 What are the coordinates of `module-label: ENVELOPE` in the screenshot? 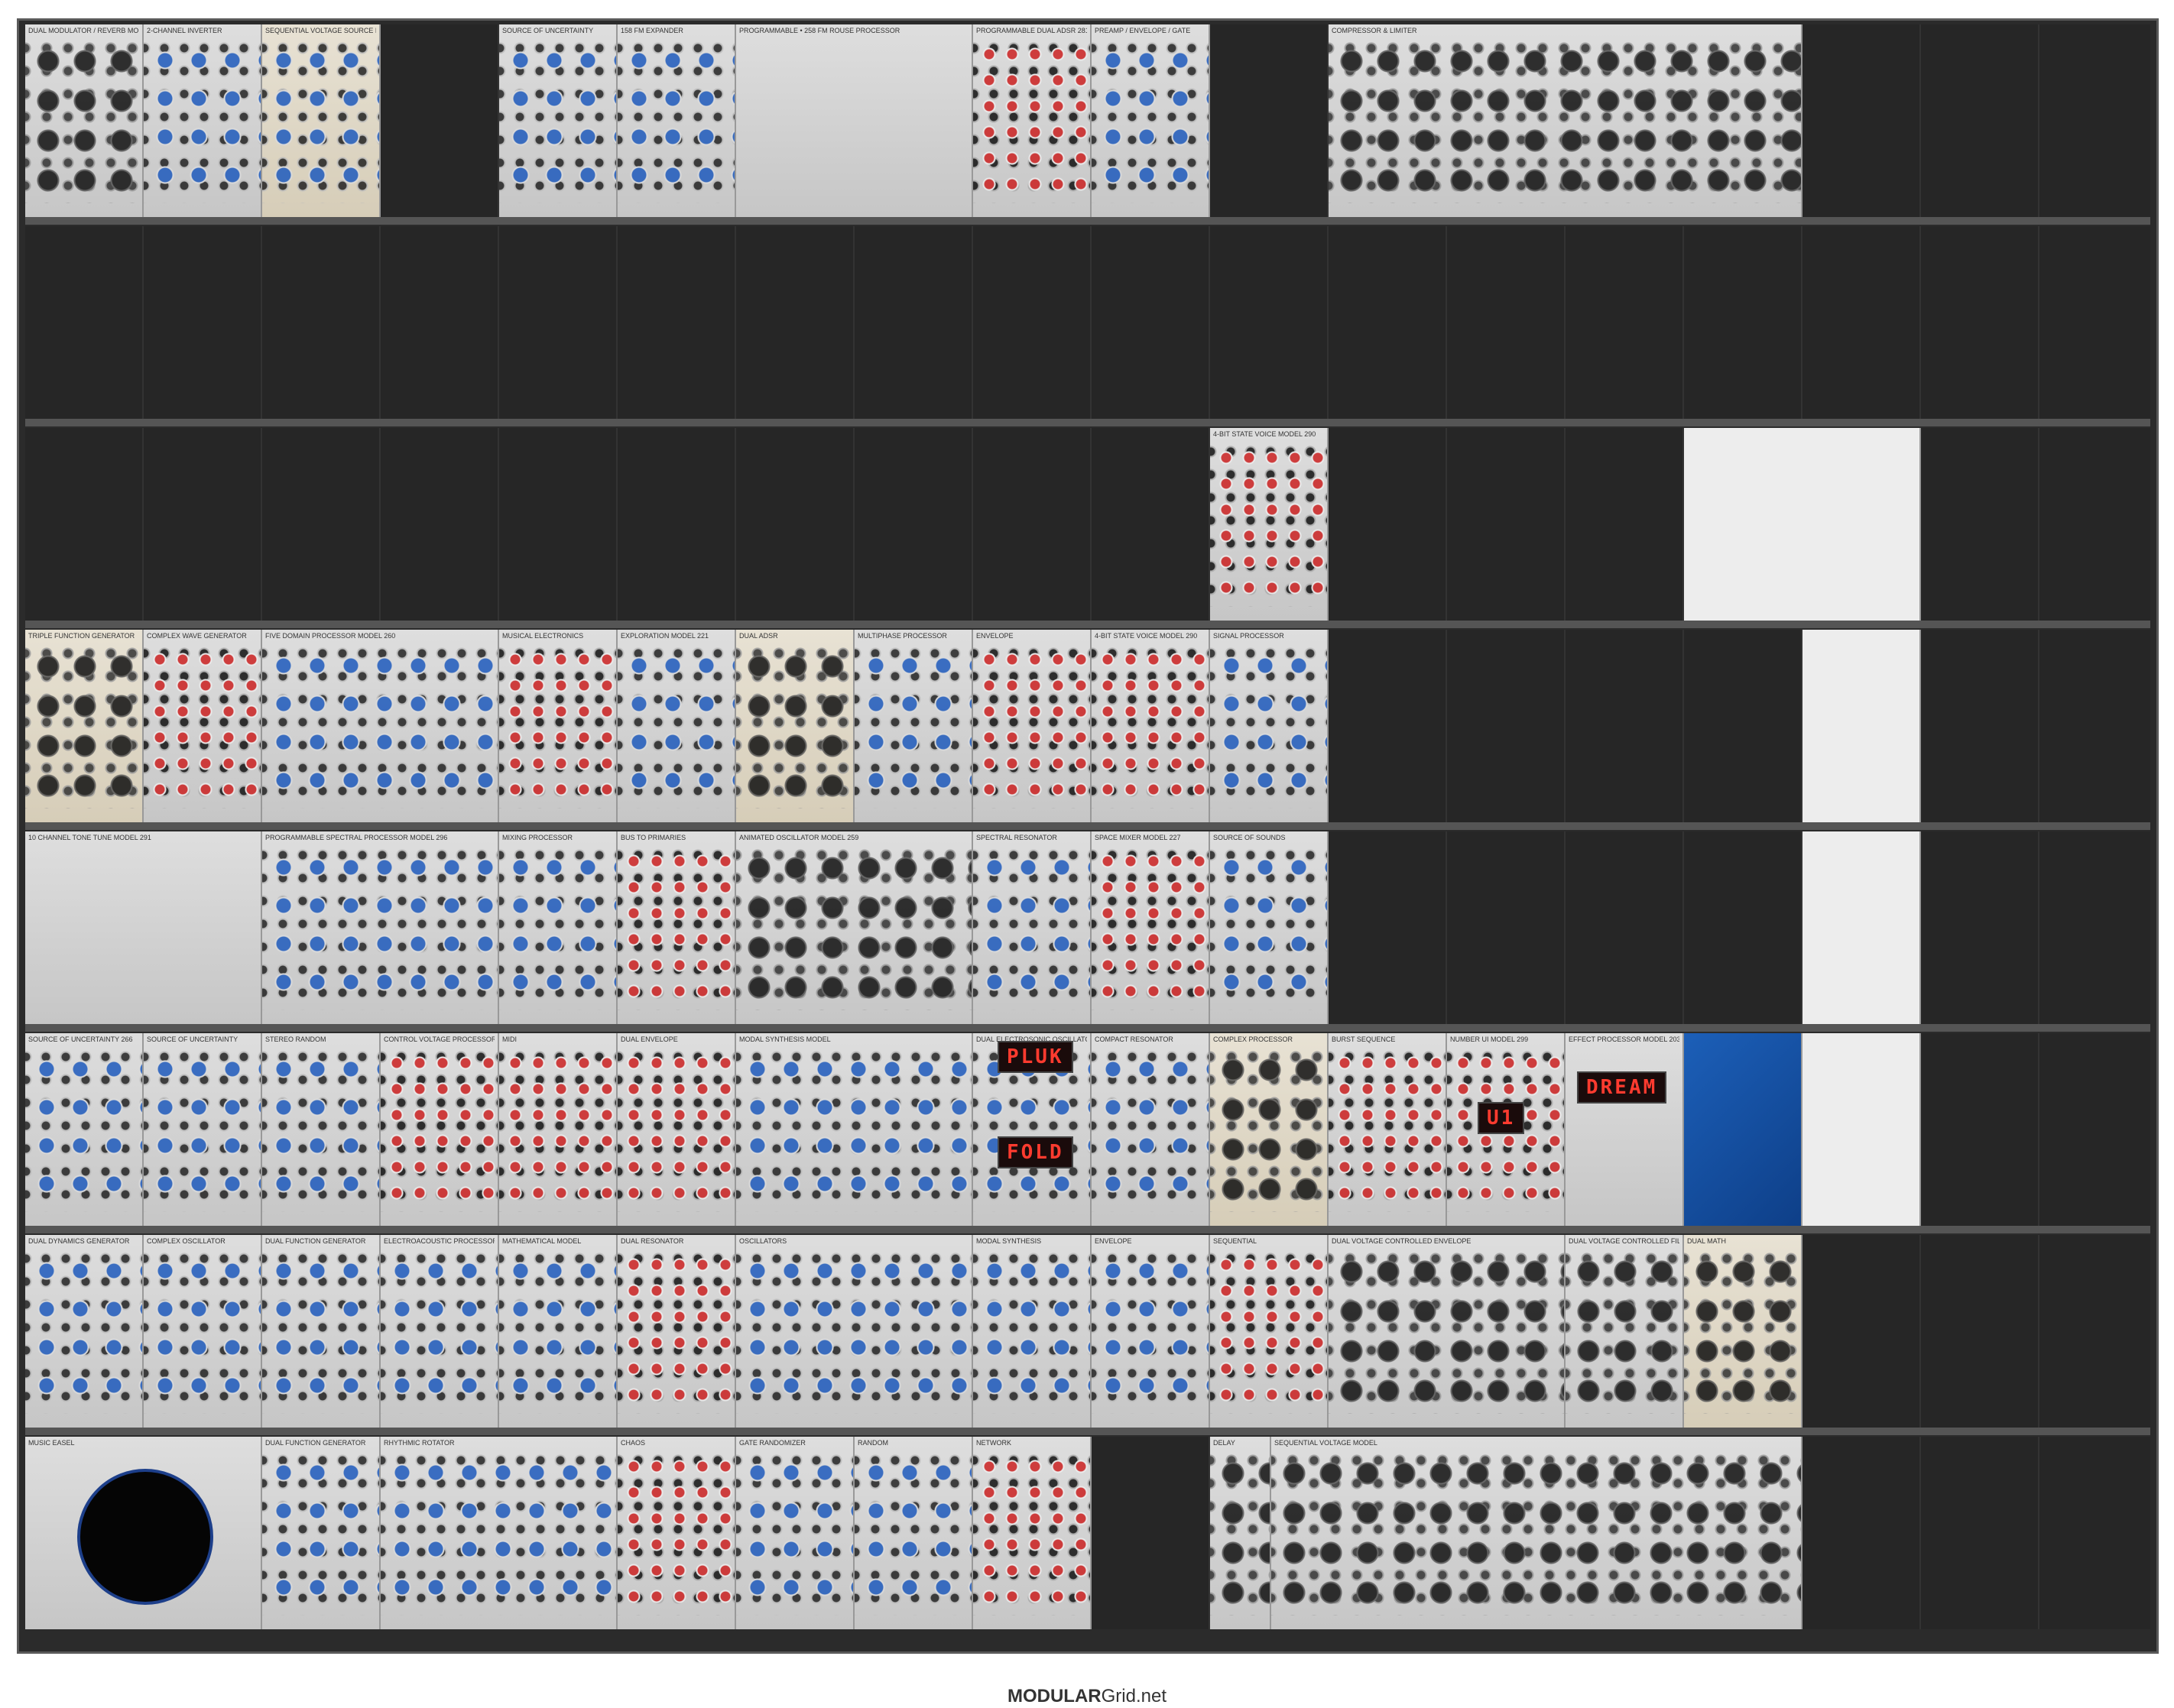 It's located at (1113, 1241).